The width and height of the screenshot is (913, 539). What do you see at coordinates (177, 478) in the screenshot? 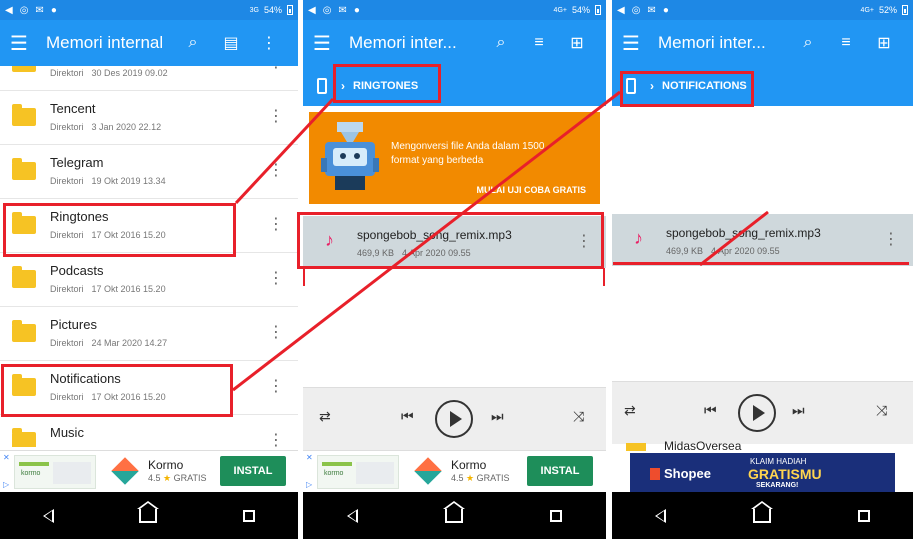
I see `ad-rating: 4.5 ★ GRATIS` at bounding box center [177, 478].